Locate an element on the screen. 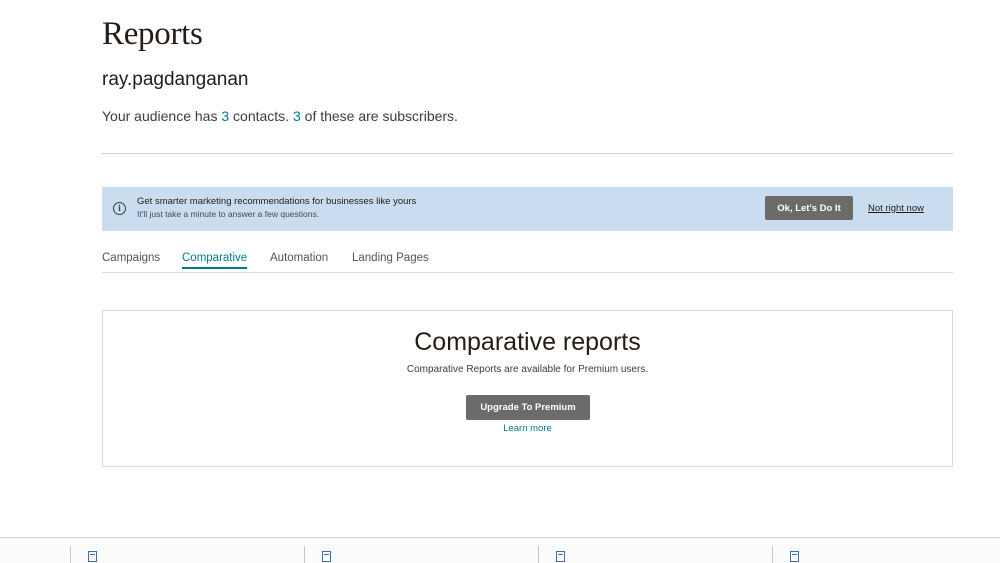 The image size is (1000, 563). header-divider is located at coordinates (527, 153).